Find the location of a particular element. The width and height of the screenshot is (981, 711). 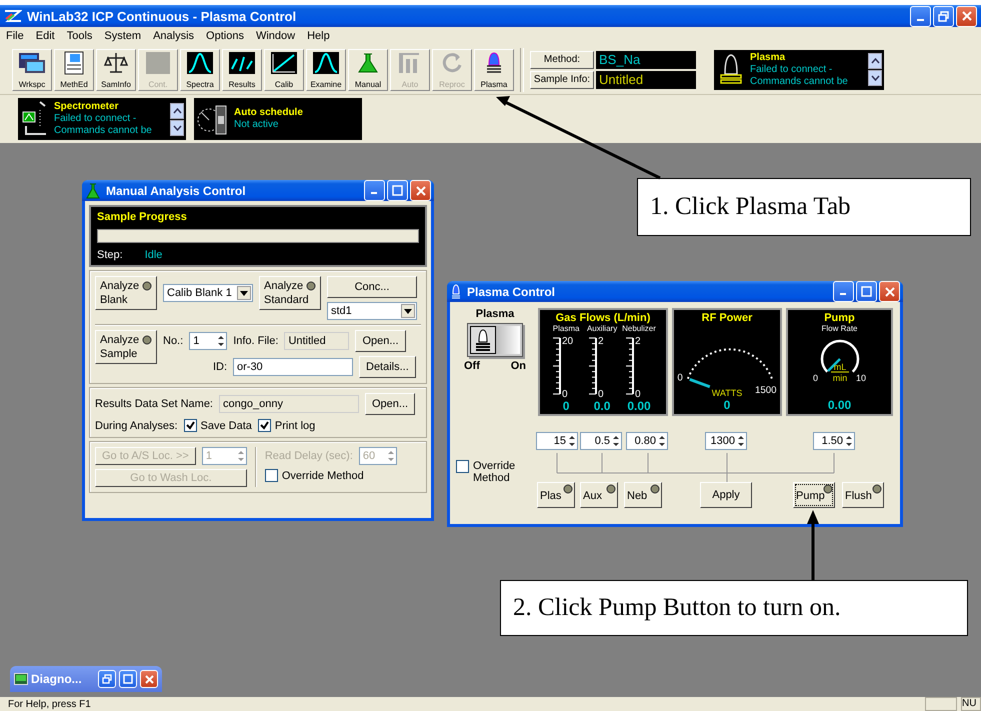

toolbar-button: Examine is located at coordinates (326, 69).